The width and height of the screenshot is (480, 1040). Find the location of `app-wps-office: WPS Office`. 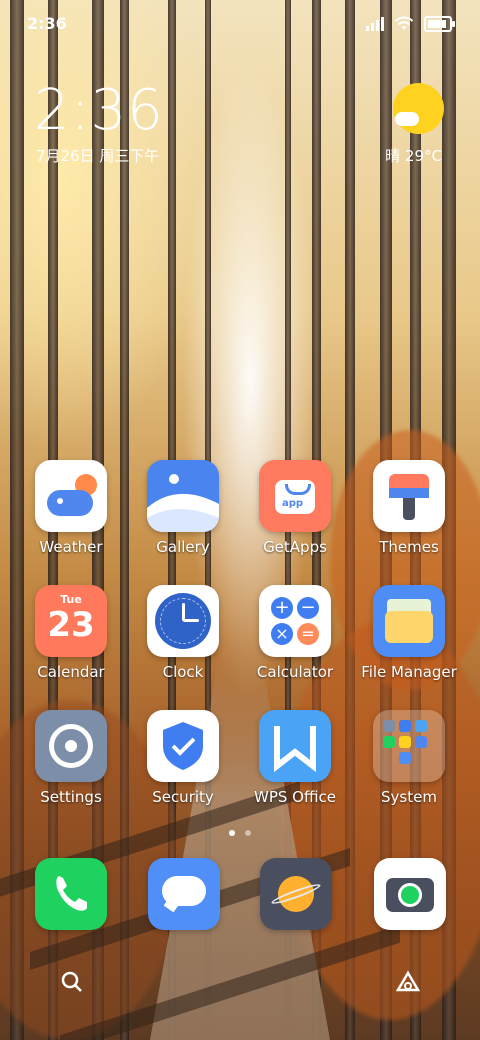

app-wps-office: WPS Office is located at coordinates (295, 758).